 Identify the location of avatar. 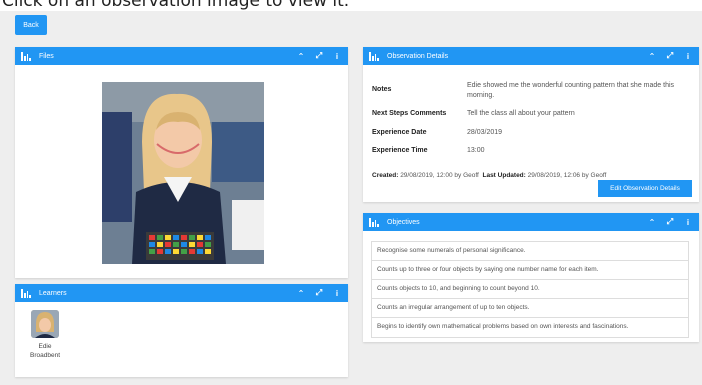
(45, 324).